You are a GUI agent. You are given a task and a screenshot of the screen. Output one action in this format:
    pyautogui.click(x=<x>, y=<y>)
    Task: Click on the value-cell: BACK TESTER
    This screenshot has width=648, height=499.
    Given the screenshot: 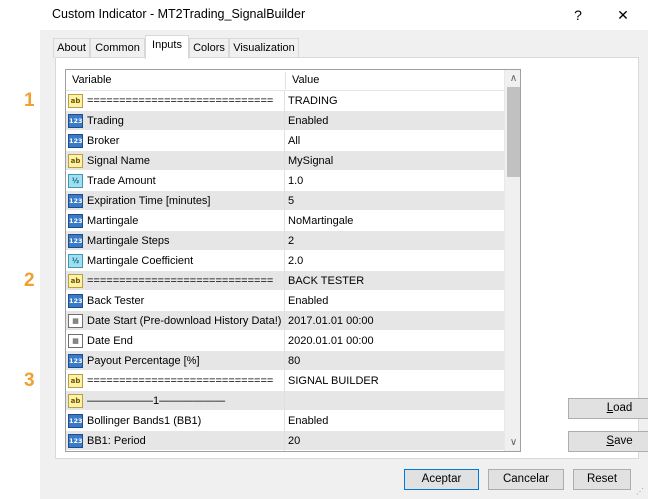 What is the action you would take?
    pyautogui.click(x=395, y=281)
    